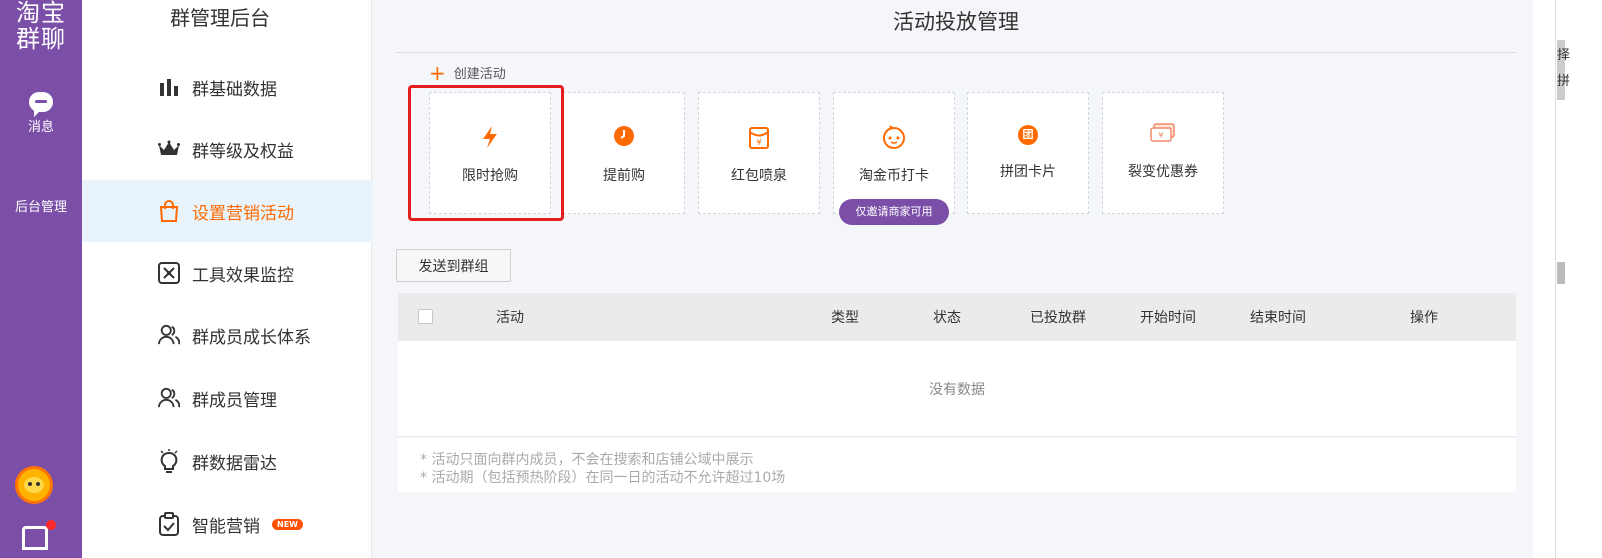  What do you see at coordinates (34, 485) in the screenshot?
I see `avatar` at bounding box center [34, 485].